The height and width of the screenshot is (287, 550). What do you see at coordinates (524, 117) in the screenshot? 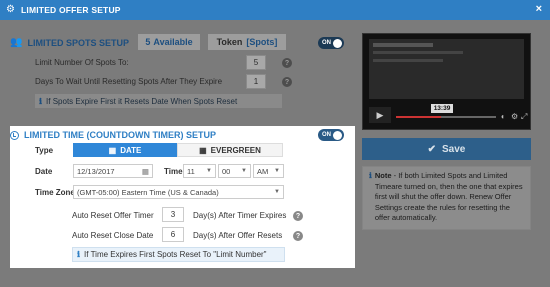
I see `fullscreen-icon: ⤢` at bounding box center [524, 117].